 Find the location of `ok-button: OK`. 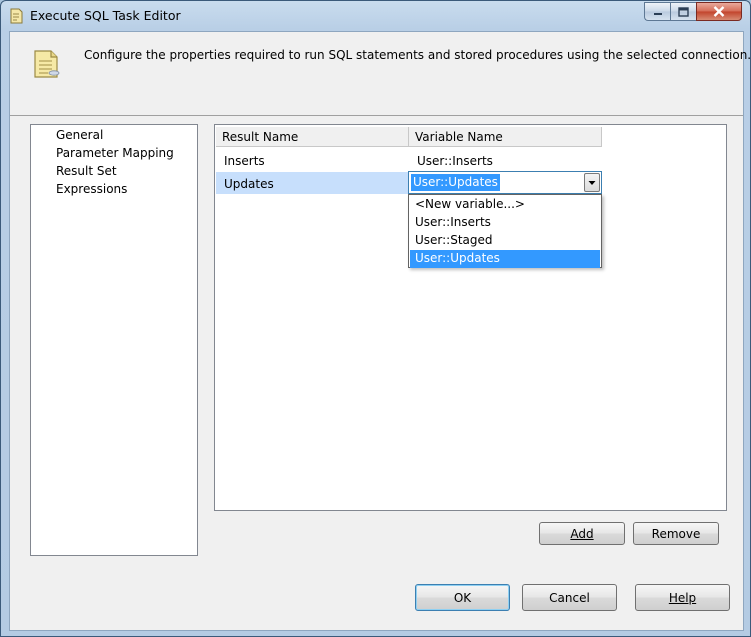

ok-button: OK is located at coordinates (462, 597).